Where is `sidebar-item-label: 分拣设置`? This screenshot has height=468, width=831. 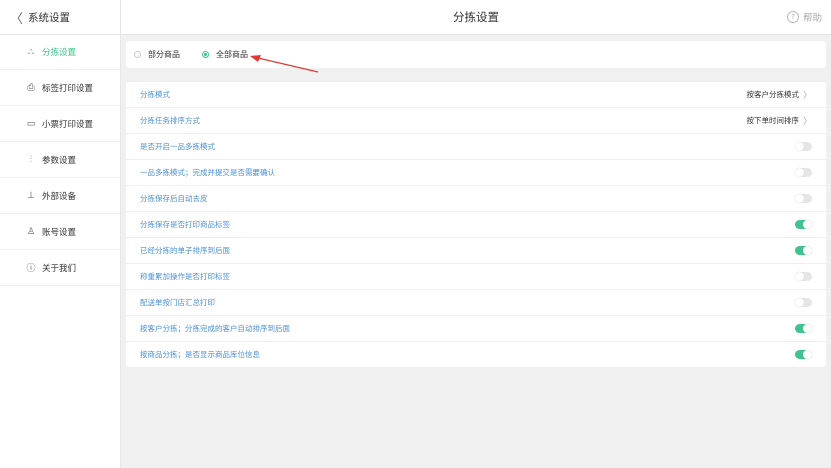 sidebar-item-label: 分拣设置 is located at coordinates (59, 52).